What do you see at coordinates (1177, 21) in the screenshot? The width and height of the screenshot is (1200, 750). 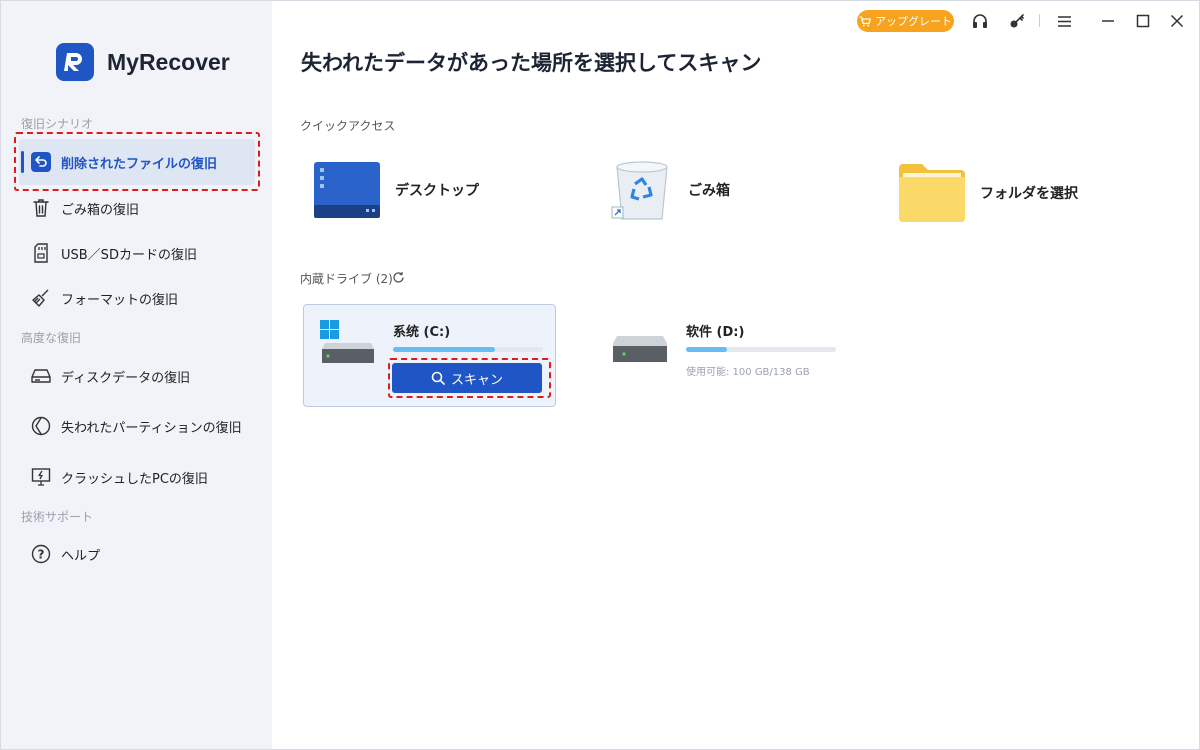 I see `close-icon` at bounding box center [1177, 21].